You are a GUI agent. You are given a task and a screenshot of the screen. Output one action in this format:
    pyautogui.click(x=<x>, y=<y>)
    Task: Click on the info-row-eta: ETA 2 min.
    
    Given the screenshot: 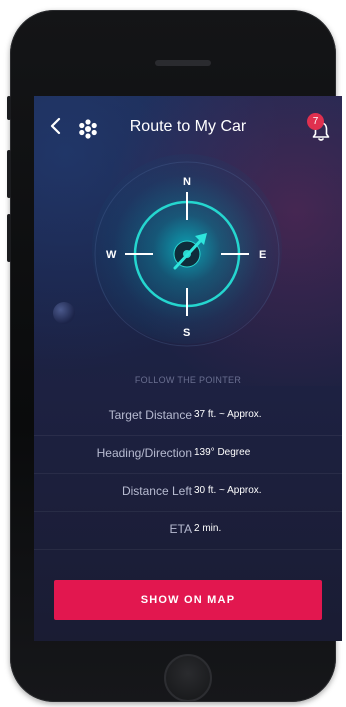 What is the action you would take?
    pyautogui.click(x=188, y=531)
    